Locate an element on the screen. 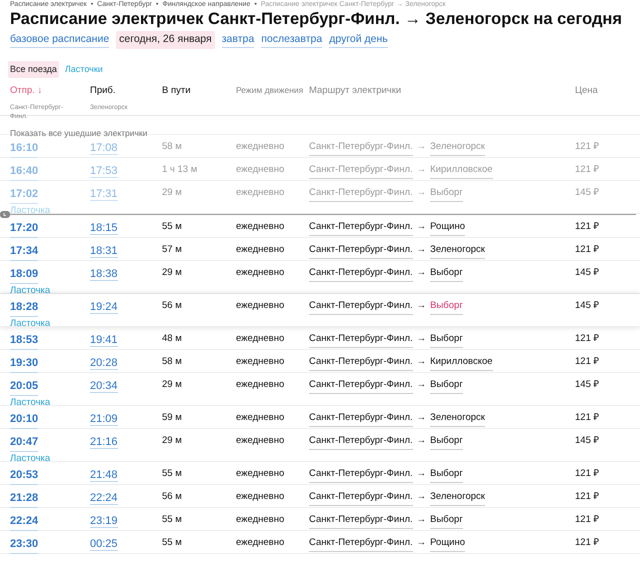 The height and width of the screenshot is (566, 640). arrival-time: 20:34 is located at coordinates (104, 387).